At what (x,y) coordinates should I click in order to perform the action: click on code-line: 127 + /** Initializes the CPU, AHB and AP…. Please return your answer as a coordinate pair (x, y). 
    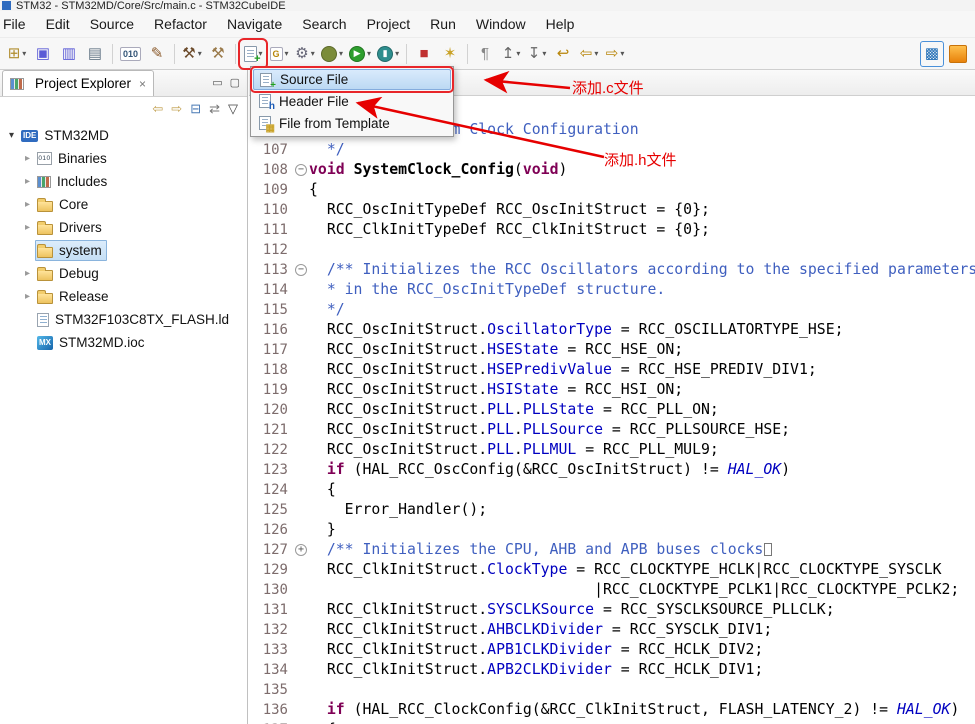
    Looking at the image, I should click on (612, 550).